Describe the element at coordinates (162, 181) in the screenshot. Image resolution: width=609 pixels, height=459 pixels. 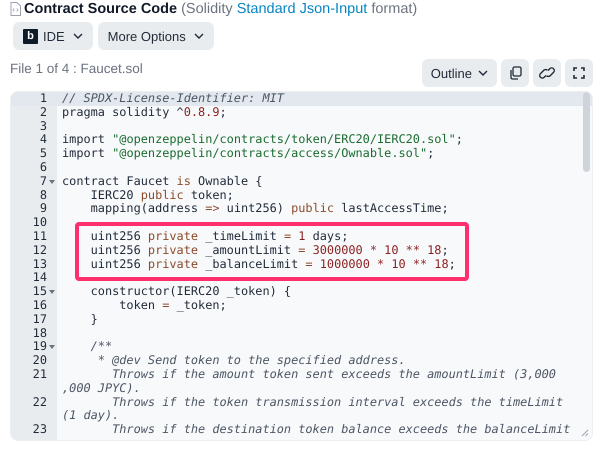
I see `code-line: contract Faucet is Ownable {` at that location.